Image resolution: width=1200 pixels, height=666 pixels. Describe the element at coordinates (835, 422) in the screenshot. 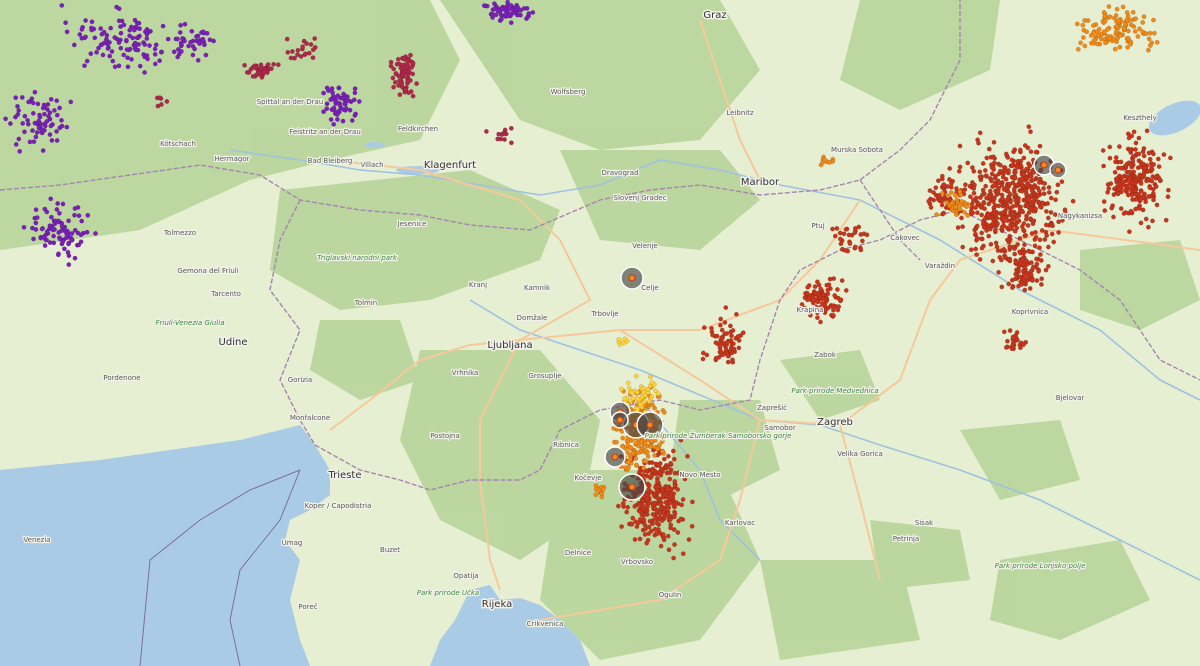

I see `place-label-zagreb: Zagreb` at that location.